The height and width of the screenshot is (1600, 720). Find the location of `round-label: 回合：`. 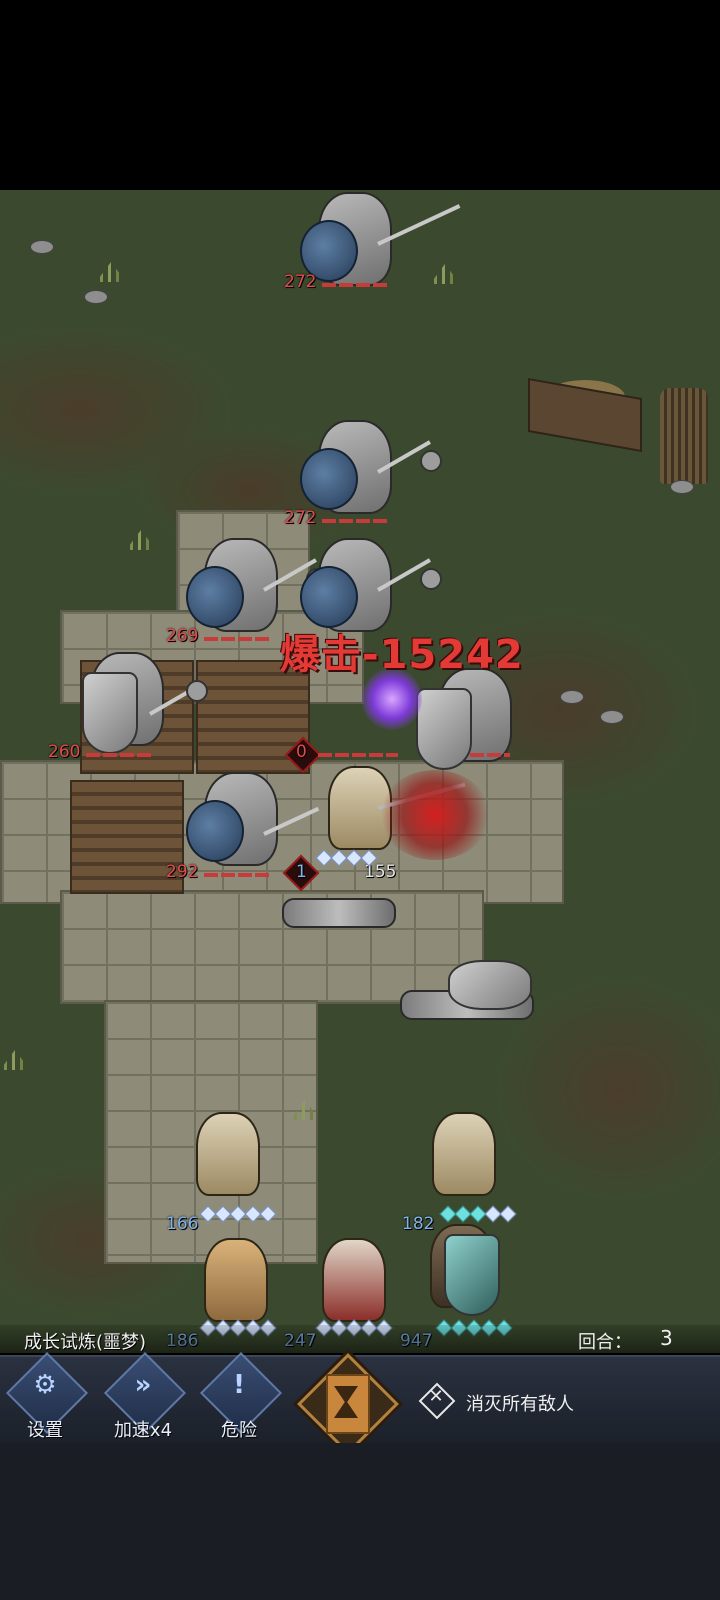

round-label: 回合： is located at coordinates (605, 1342).